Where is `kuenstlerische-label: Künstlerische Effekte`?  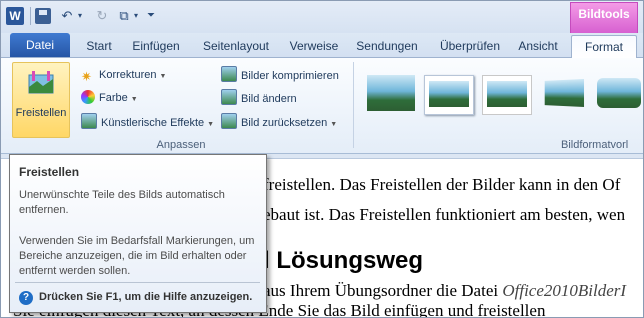 kuenstlerische-label: Künstlerische Effekte is located at coordinates (153, 123).